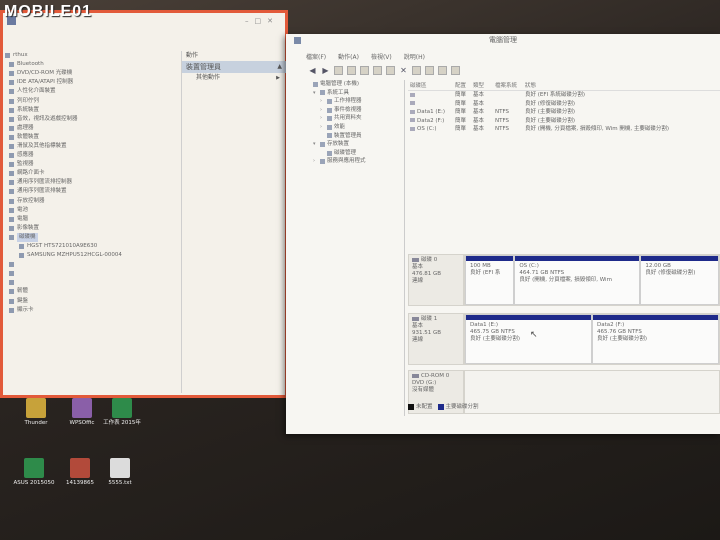  Describe the element at coordinates (316, 56) in the screenshot. I see `menu-item: 檔案(F)` at that location.